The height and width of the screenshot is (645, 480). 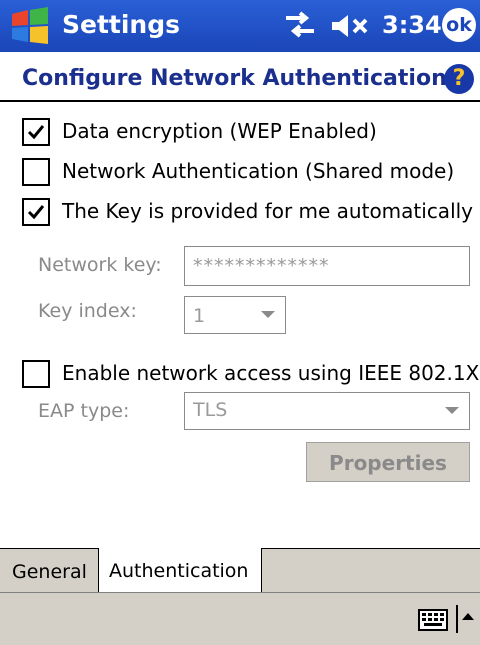 I want to click on tab-authentication: Authentication, so click(x=180, y=570).